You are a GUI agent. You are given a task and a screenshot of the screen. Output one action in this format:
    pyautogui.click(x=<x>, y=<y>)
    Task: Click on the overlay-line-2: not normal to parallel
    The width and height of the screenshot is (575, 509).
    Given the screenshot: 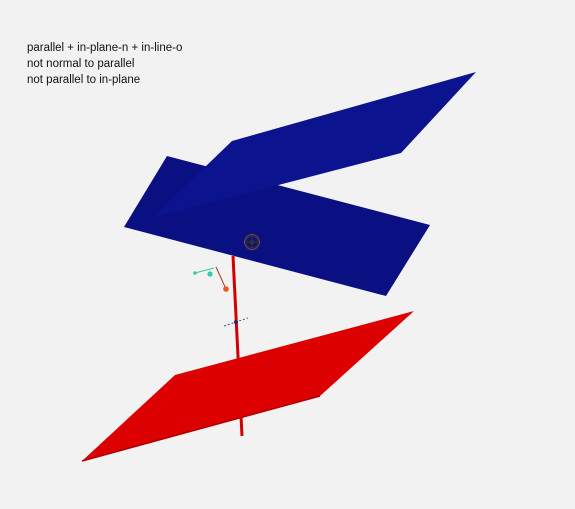 What is the action you would take?
    pyautogui.click(x=81, y=64)
    